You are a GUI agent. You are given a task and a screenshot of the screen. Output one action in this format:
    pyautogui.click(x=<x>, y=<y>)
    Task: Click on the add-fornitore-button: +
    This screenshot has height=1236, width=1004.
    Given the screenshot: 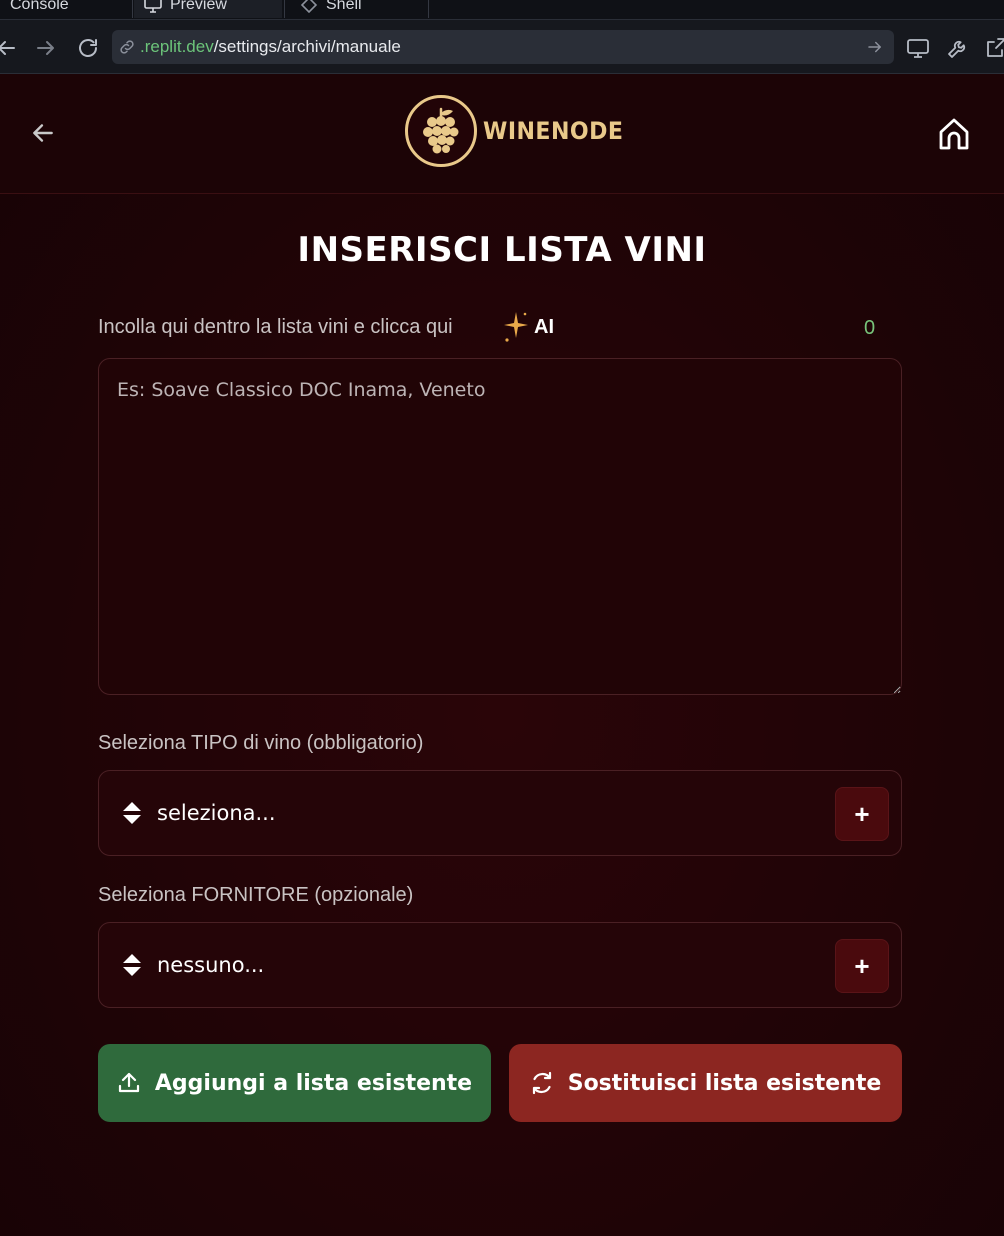 What is the action you would take?
    pyautogui.click(x=862, y=966)
    